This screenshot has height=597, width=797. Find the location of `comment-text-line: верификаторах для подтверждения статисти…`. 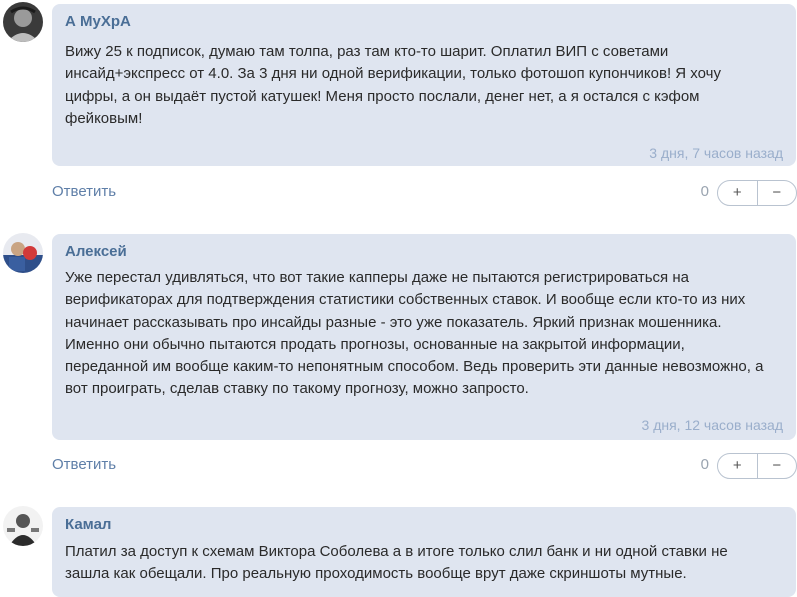

comment-text-line: верификаторах для подтверждения статисти… is located at coordinates (405, 300).